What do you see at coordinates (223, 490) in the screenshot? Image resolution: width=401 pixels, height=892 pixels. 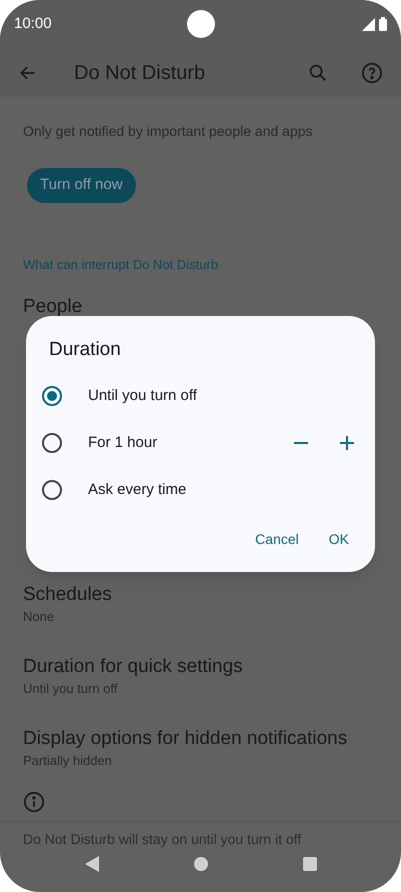 I see `option-label: Ask every time` at bounding box center [223, 490].